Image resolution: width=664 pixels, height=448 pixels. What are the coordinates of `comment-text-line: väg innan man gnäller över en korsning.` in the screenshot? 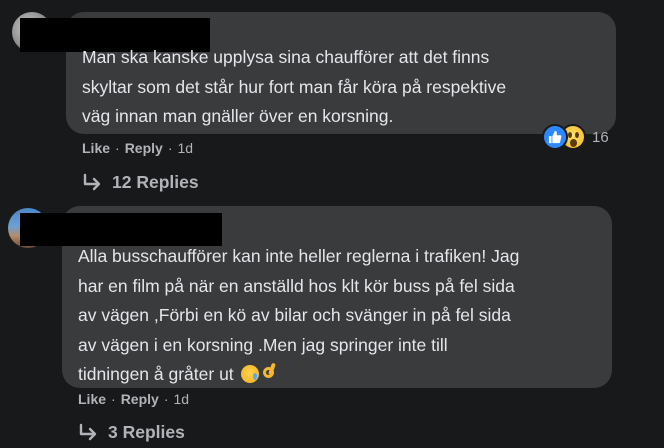 It's located at (238, 116).